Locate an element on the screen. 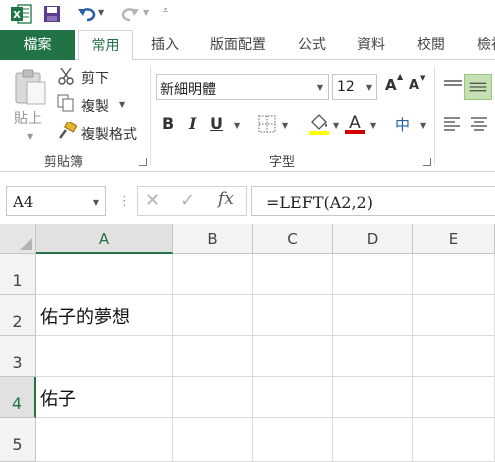  tab-view: 檢視 is located at coordinates (484, 45).